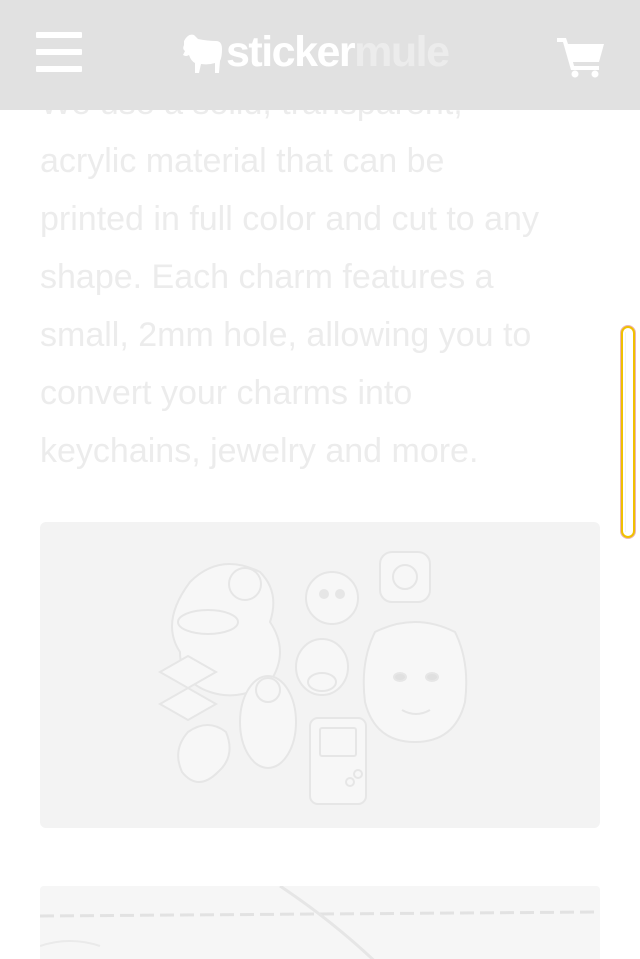 This screenshot has width=640, height=959. What do you see at coordinates (286, 335) in the screenshot?
I see `description-line: small, 2mm hole, allowing you to` at bounding box center [286, 335].